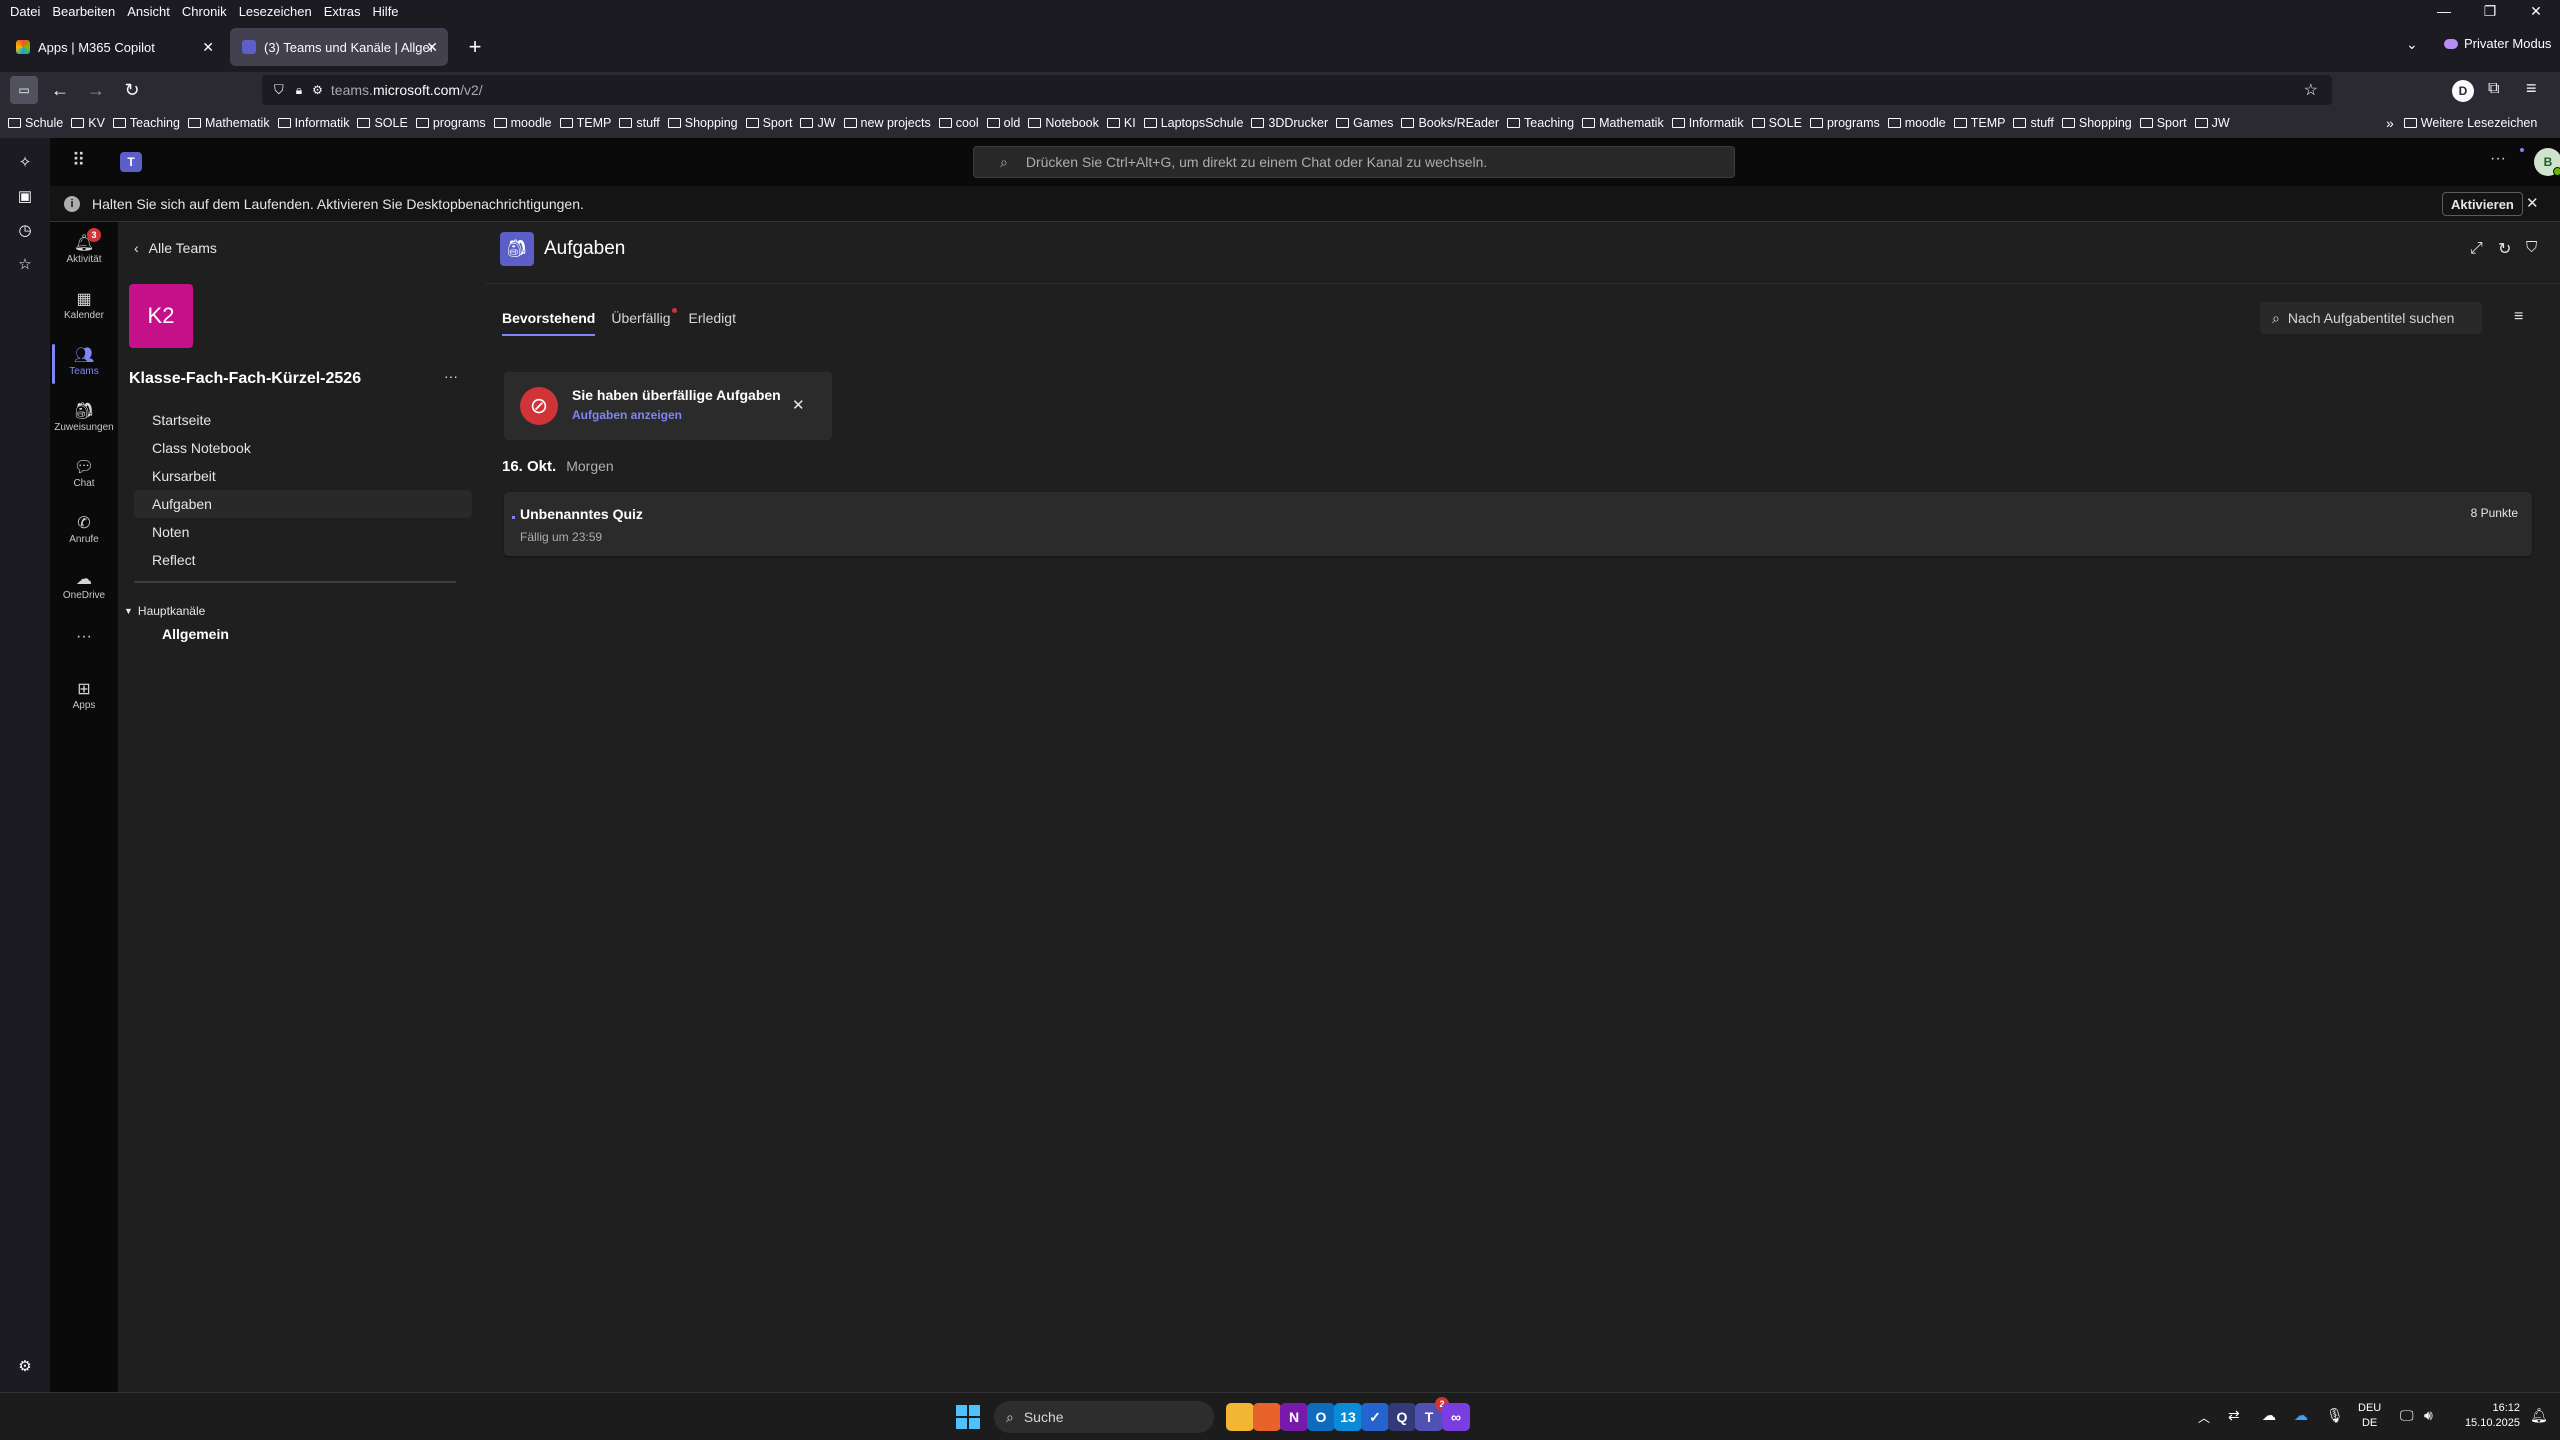 The image size is (2560, 1440). I want to click on app-menu-icon: ≡, so click(2531, 88).